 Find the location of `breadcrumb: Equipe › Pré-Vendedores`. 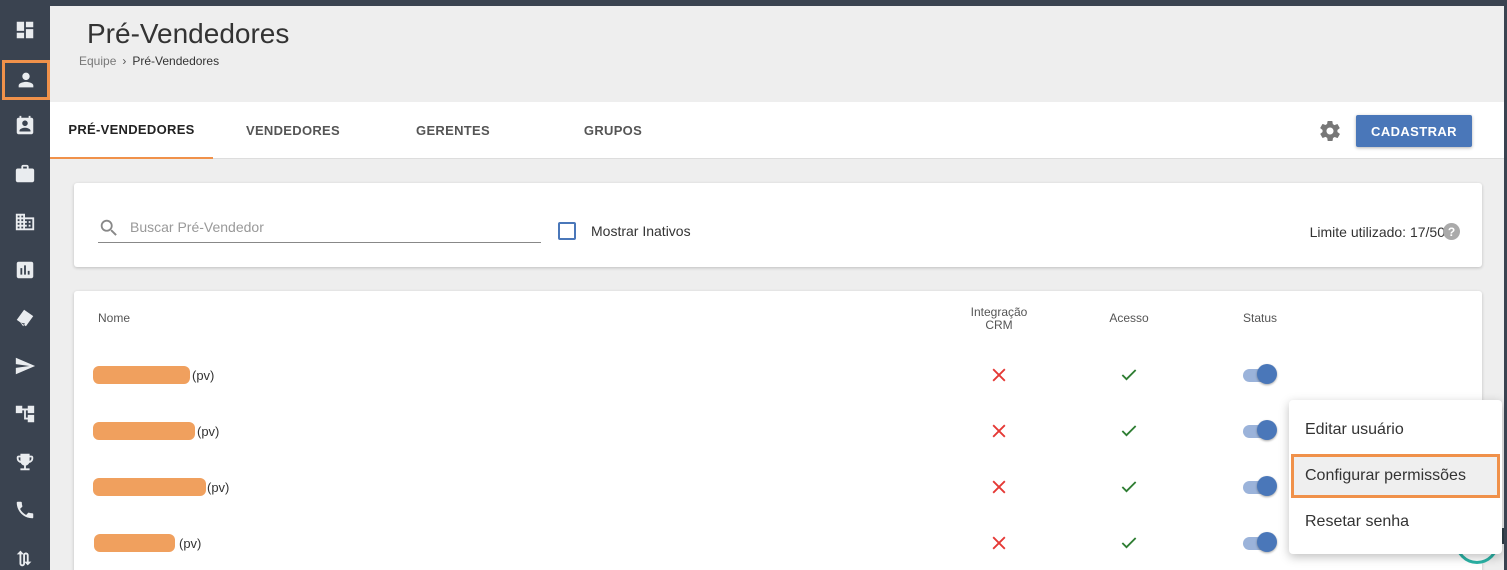

breadcrumb: Equipe › Pré-Vendedores is located at coordinates (149, 61).